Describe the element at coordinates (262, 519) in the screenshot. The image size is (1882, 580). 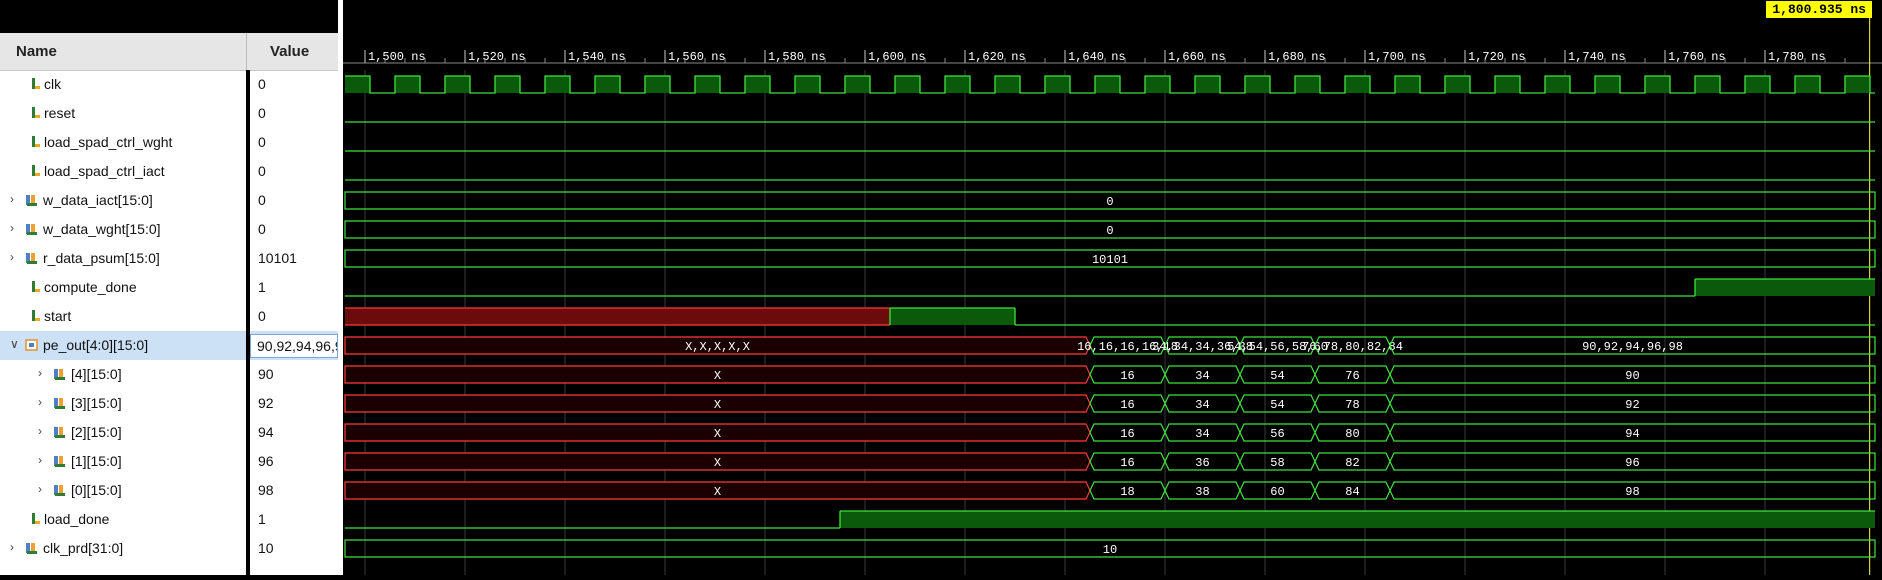
I see `signal-value: 1` at that location.